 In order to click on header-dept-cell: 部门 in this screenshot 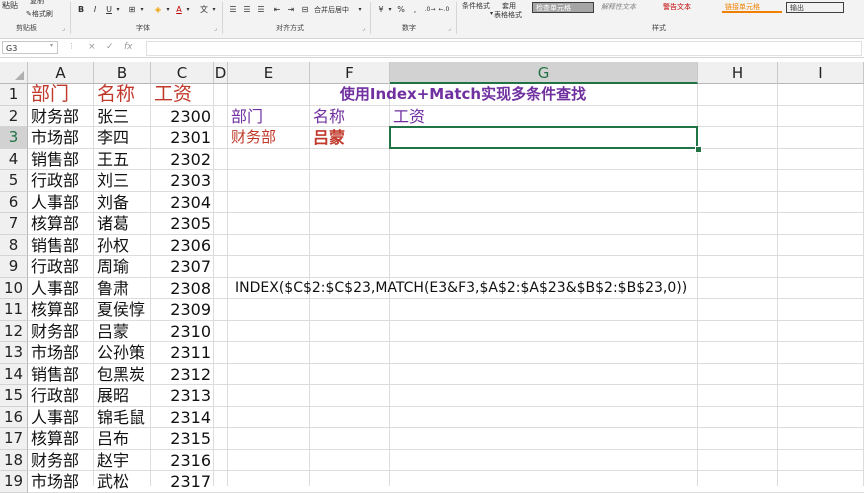, I will do `click(61, 94)`.